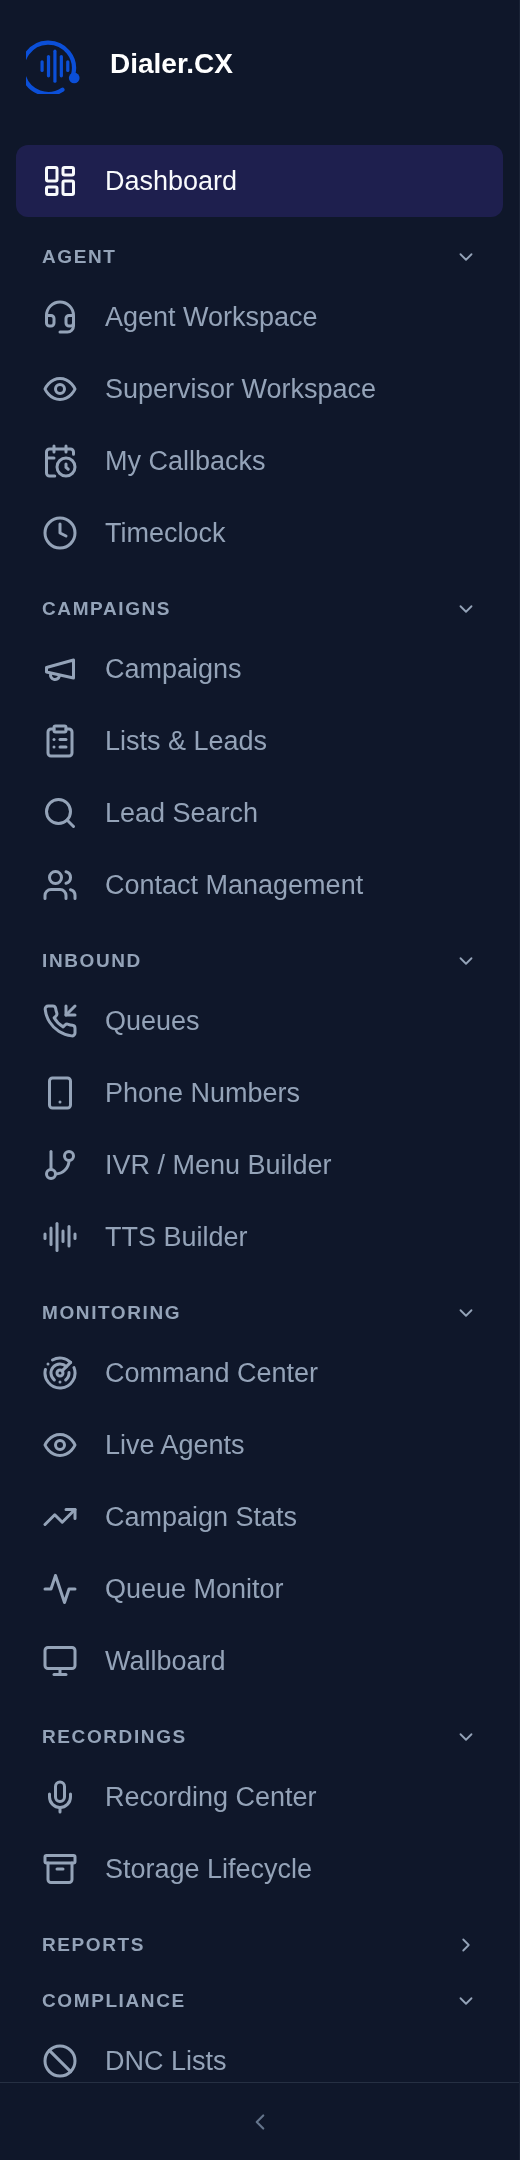  What do you see at coordinates (259, 257) in the screenshot?
I see `section-header: AGENT` at bounding box center [259, 257].